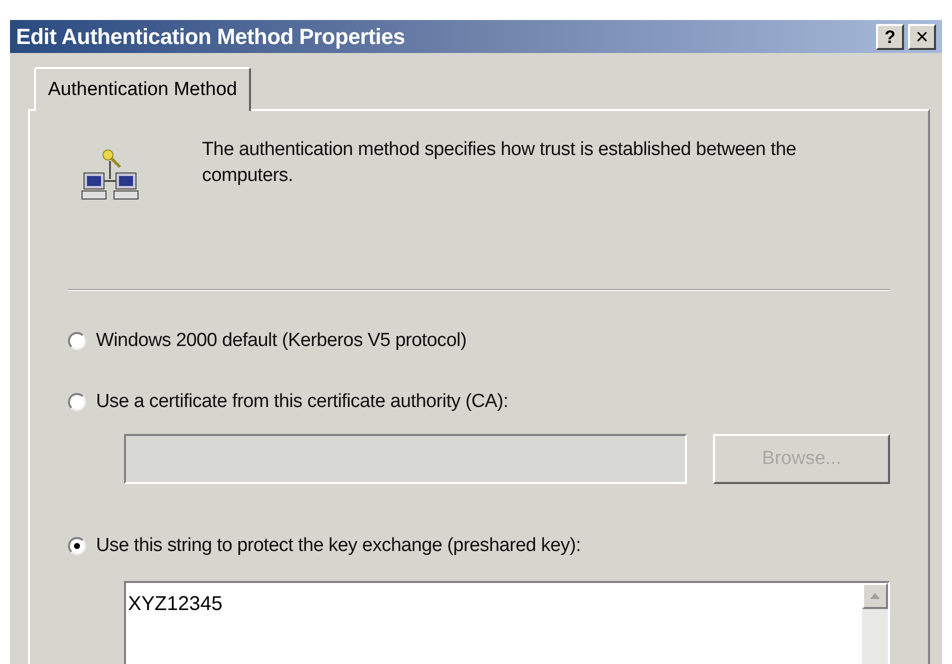 This screenshot has height=664, width=952. Describe the element at coordinates (143, 89) in the screenshot. I see `tab: Authentication Method` at that location.